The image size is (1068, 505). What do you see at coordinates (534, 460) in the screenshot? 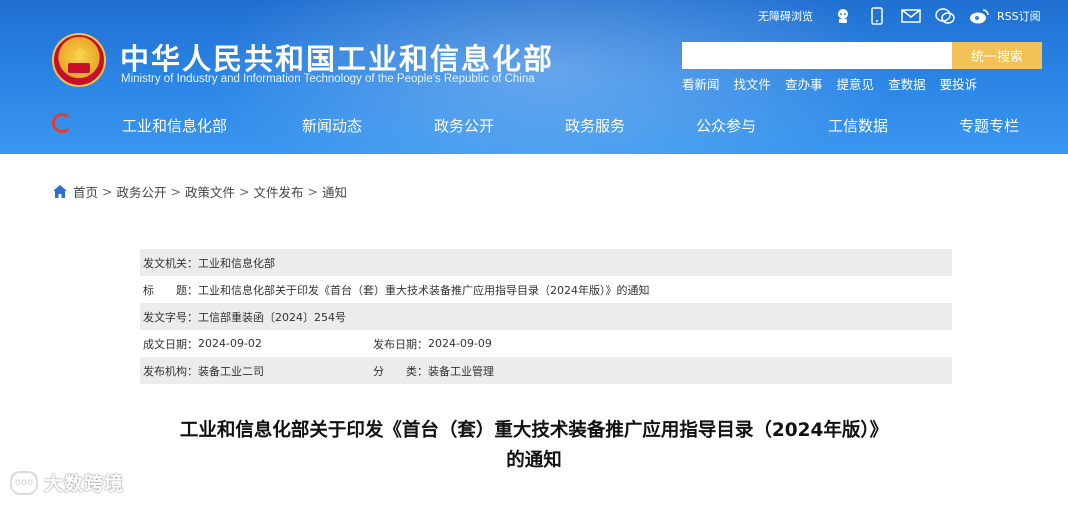
I see `article-title-line2: 的通知` at bounding box center [534, 460].